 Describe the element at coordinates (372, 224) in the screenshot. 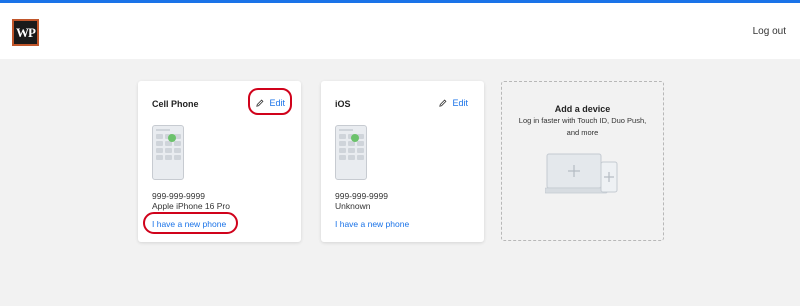

I see `new-phone-link: I have a new phone` at that location.